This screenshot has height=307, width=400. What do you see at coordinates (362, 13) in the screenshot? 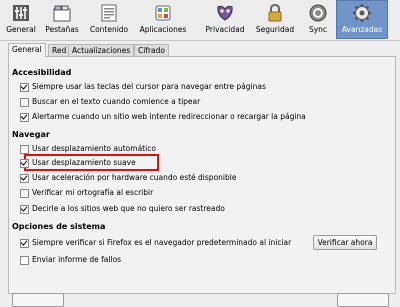
I see `gear-icon` at bounding box center [362, 13].